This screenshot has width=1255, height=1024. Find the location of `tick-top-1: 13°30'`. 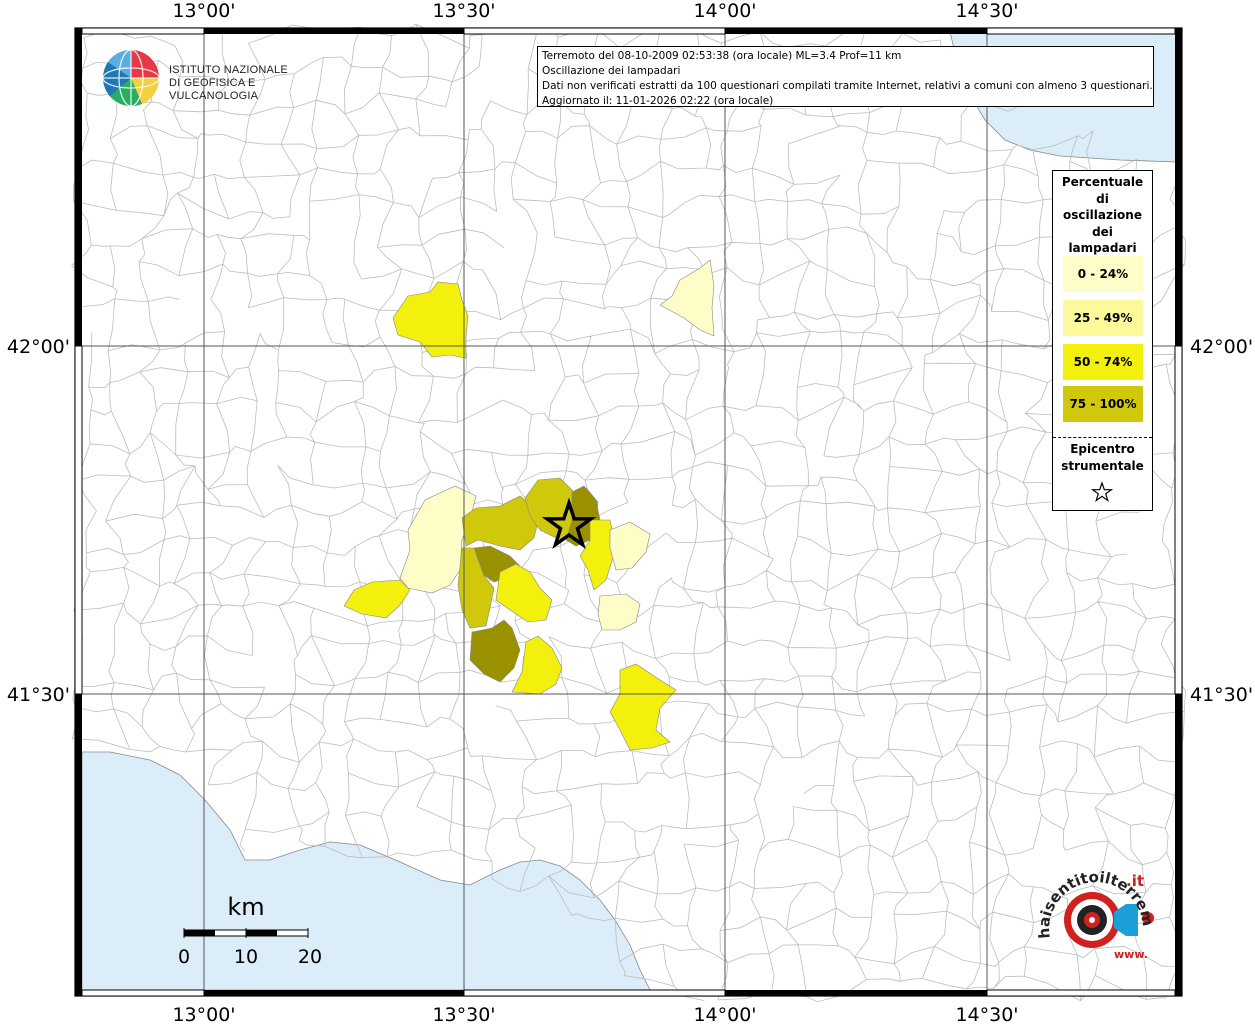

tick-top-1: 13°30' is located at coordinates (463, 11).